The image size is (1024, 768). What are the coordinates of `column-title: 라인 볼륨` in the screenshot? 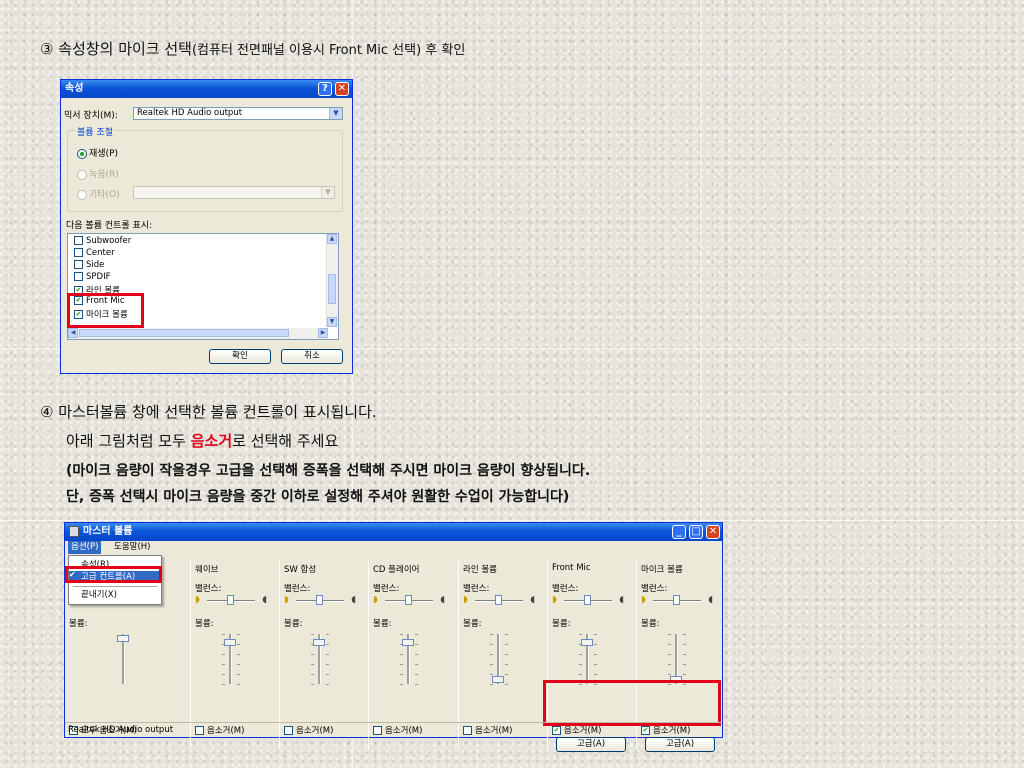 It's located at (480, 570).